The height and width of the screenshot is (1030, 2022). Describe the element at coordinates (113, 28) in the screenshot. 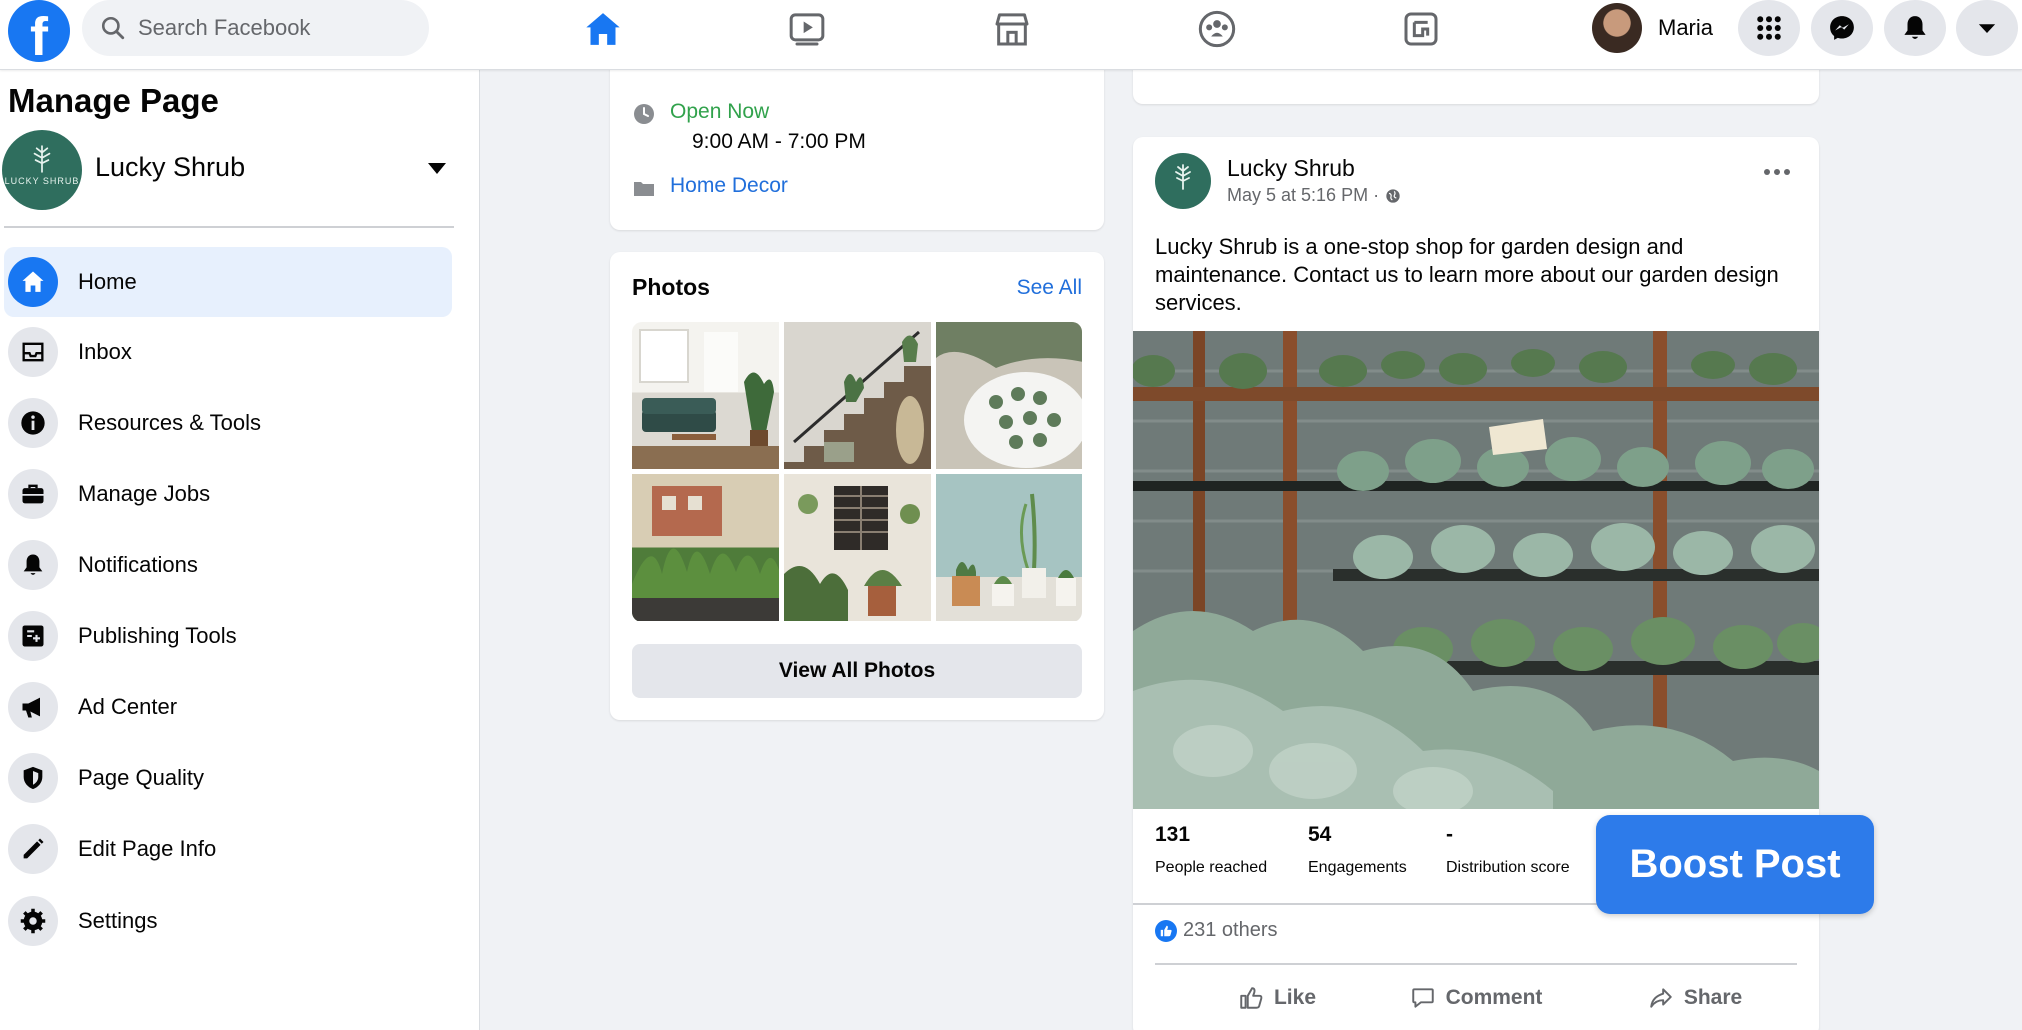

I see `search-icon` at that location.